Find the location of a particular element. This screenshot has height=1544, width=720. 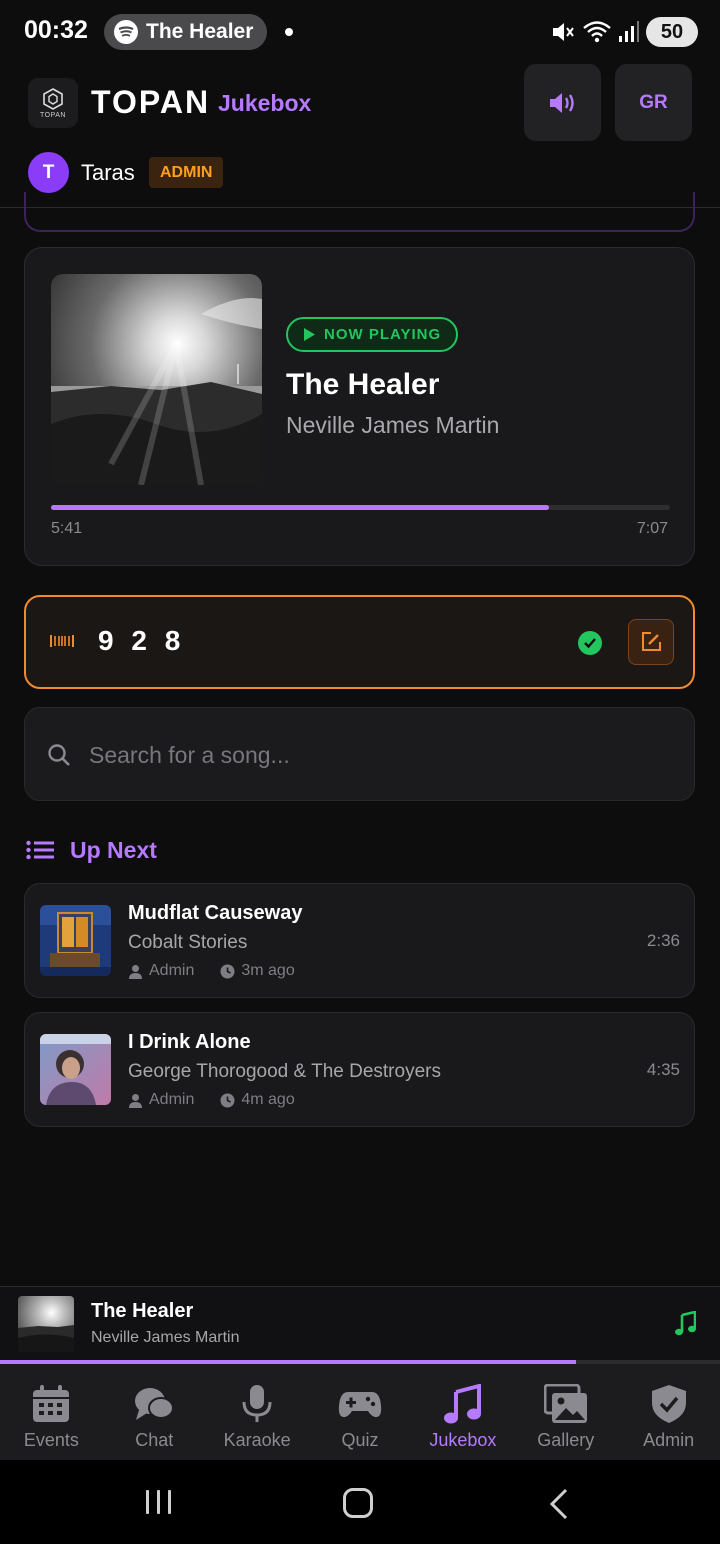

tab-label: Gallery is located at coordinates (566, 1440).